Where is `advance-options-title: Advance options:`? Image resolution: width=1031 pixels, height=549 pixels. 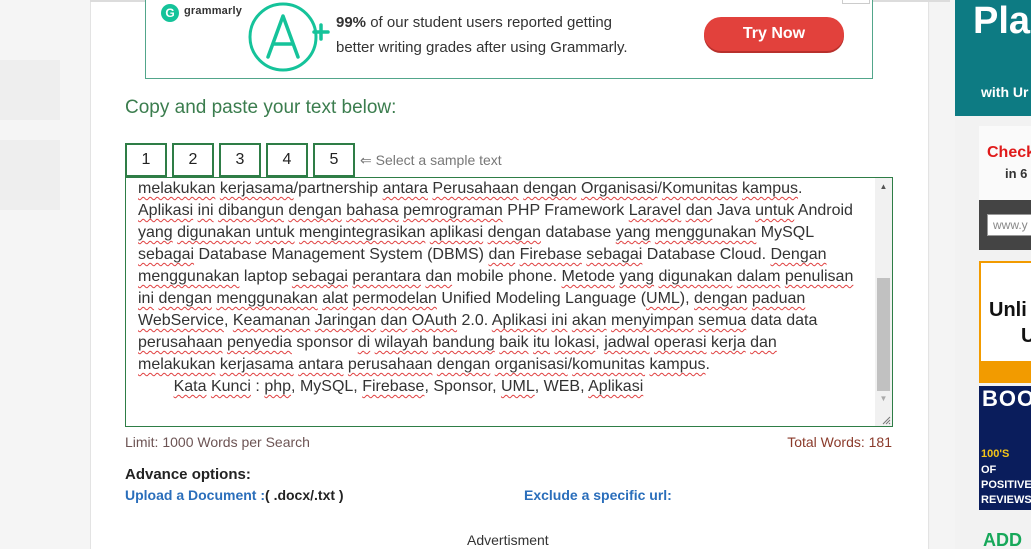 advance-options-title: Advance options: is located at coordinates (188, 474).